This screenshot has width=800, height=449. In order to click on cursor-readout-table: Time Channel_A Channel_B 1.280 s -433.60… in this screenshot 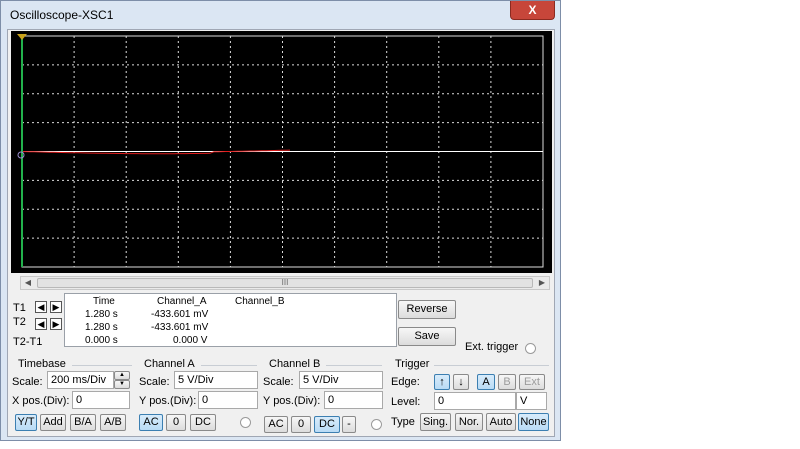, I will do `click(230, 320)`.